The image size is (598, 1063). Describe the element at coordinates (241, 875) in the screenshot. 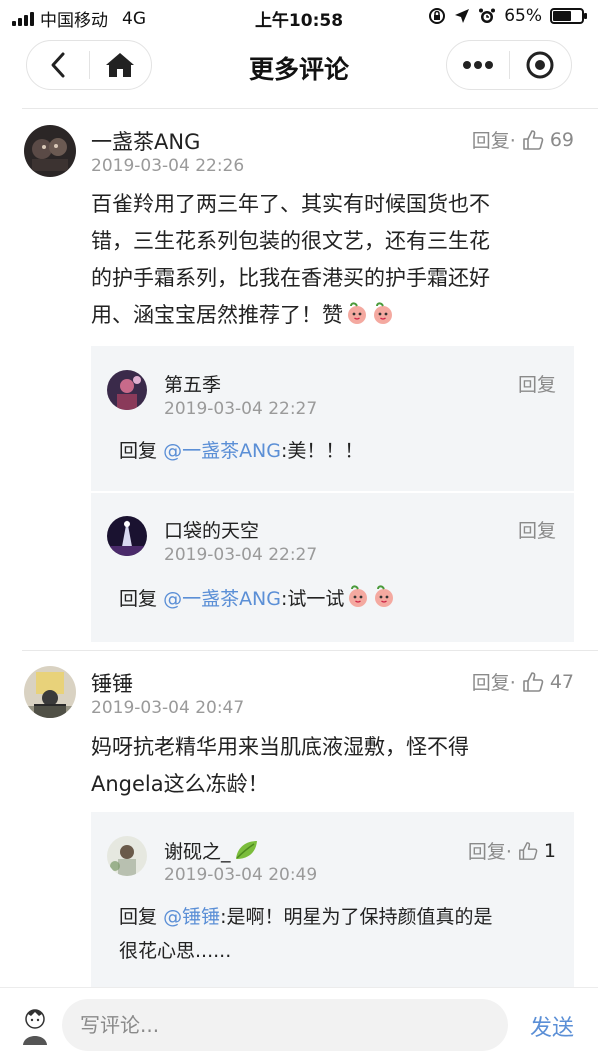

I see `reply-time: 2019-03-04 20:49` at that location.